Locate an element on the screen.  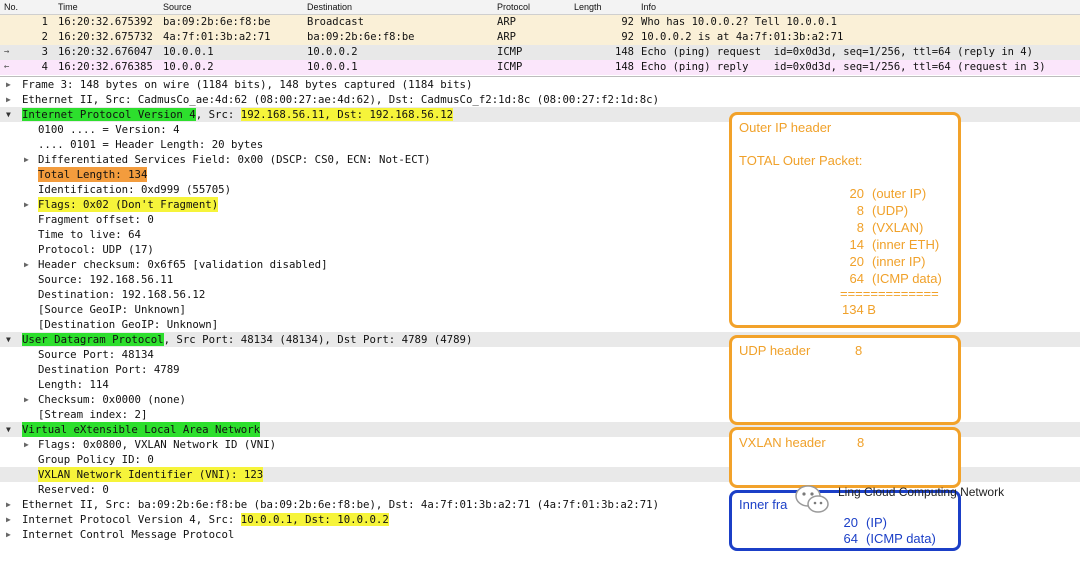
packet-destination: 10.0.0.2 is located at coordinates (332, 52).